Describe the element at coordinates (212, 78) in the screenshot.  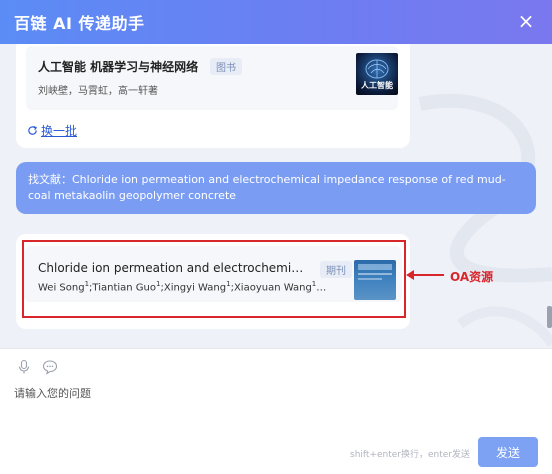
I see `book-item: 人工智能 机器学习与神经网络 图书 刘峡壁，马霄虹，高一轩著 人工智能` at that location.